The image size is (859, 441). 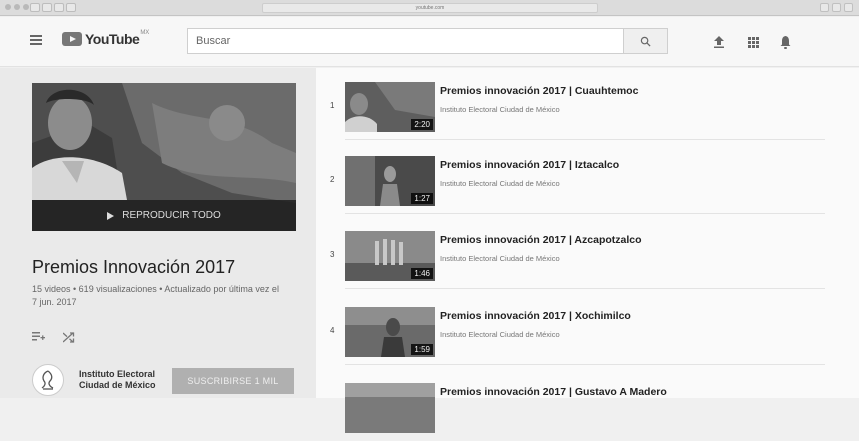 I want to click on channel-name: Instituto Electoral Ciudad de México, so click(x=124, y=380).